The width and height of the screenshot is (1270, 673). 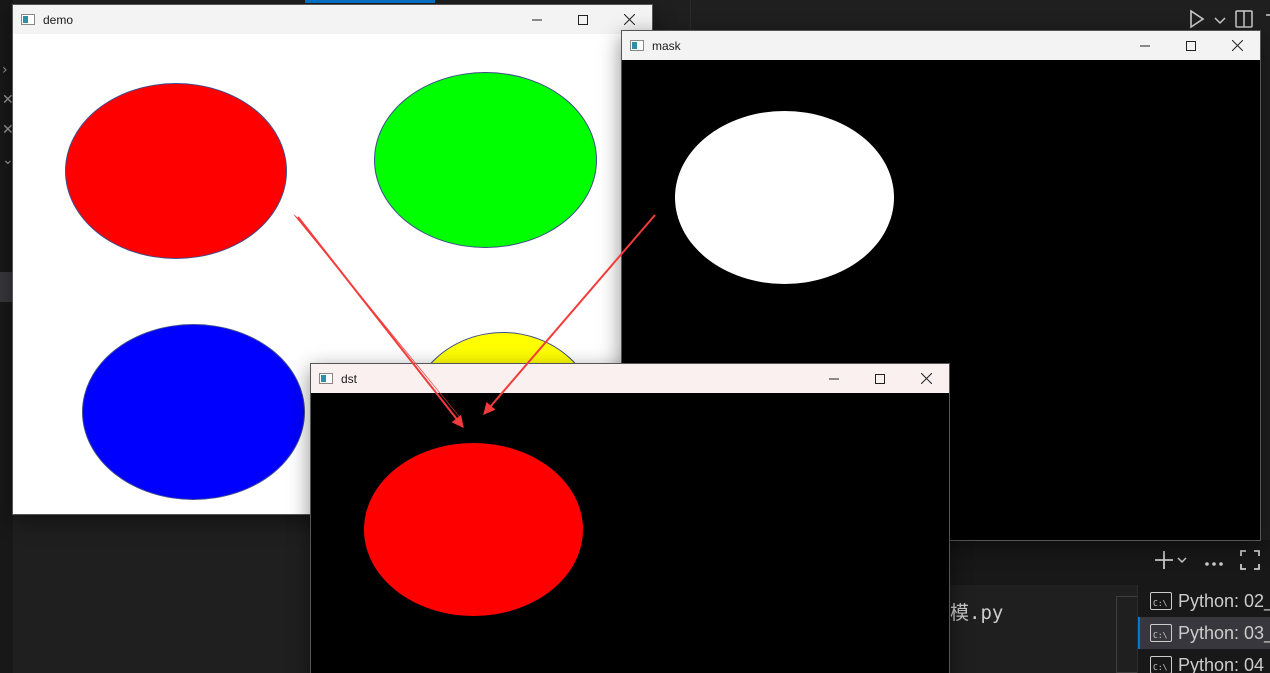 What do you see at coordinates (784, 197) in the screenshot?
I see `white-circle` at bounding box center [784, 197].